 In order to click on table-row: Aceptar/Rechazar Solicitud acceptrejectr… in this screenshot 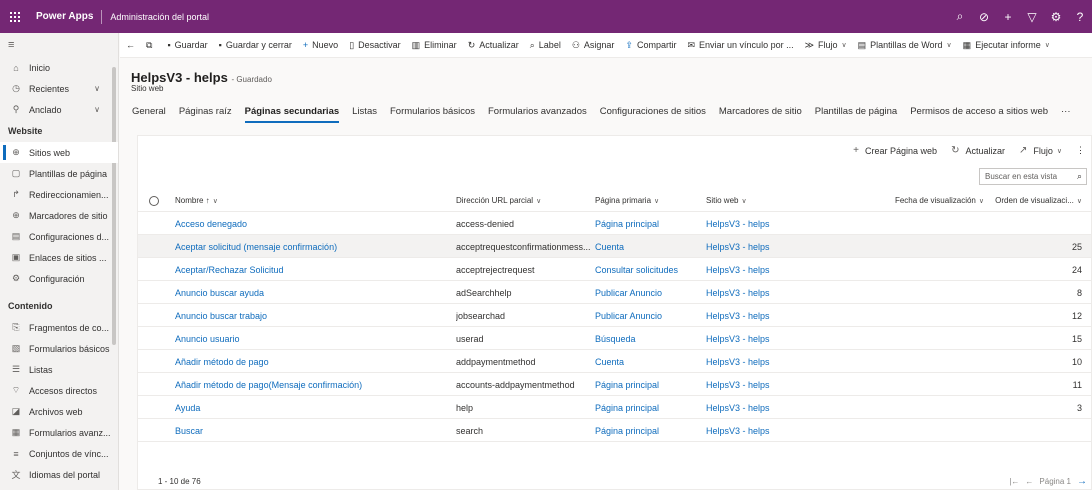, I will do `click(614, 269)`.